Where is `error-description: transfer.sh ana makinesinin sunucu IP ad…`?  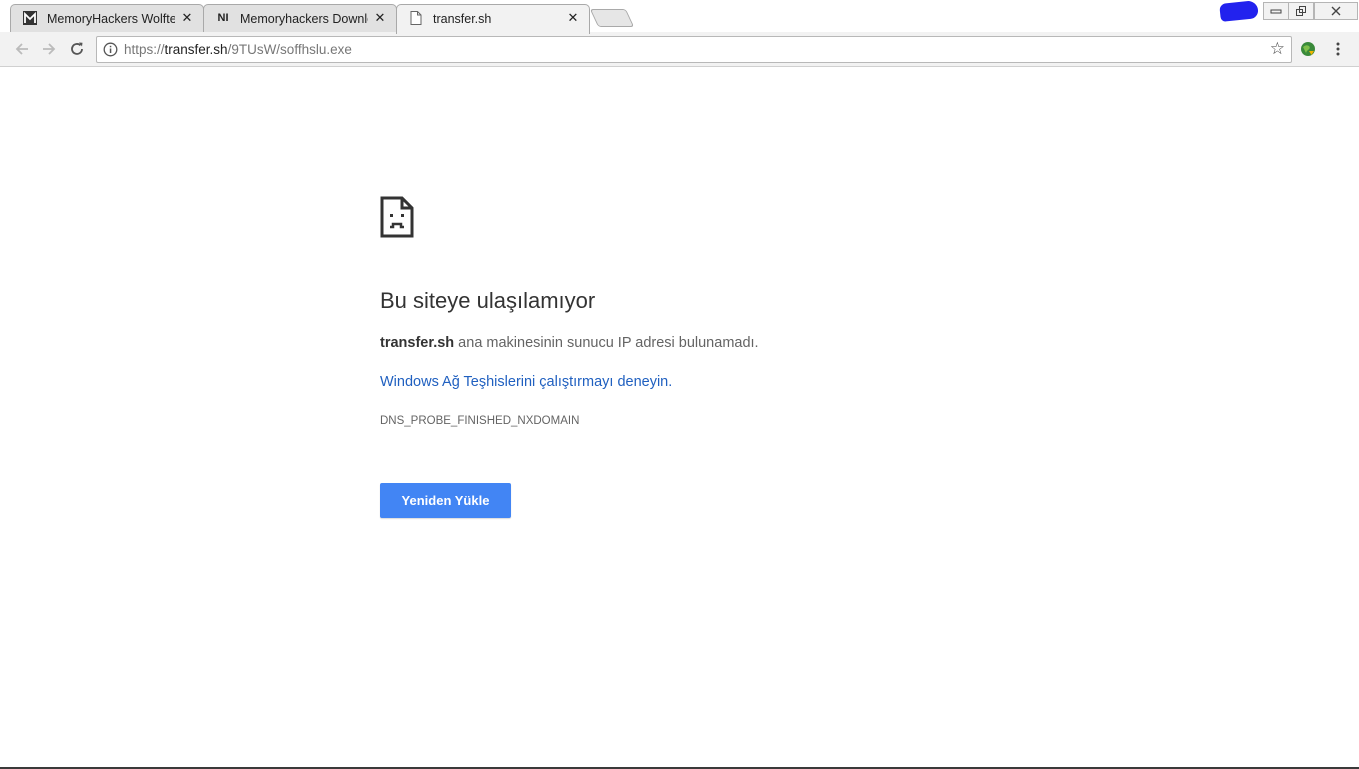 error-description: transfer.sh ana makinesinin sunucu IP ad… is located at coordinates (569, 343).